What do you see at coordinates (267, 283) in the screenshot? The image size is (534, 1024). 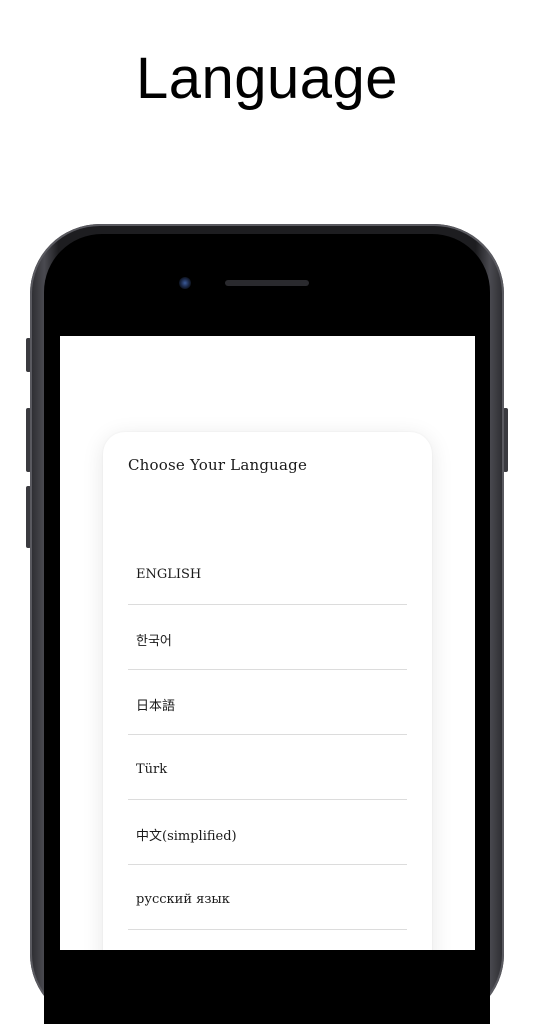 I see `earpiece-speaker` at bounding box center [267, 283].